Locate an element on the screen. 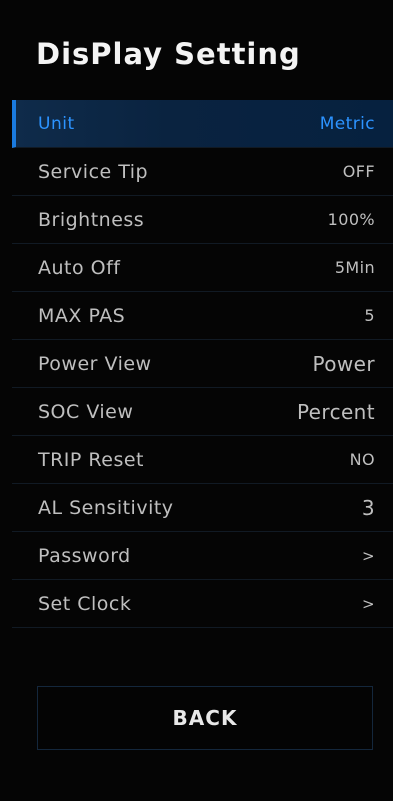 This screenshot has width=393, height=801. menu-item-value: OFF is located at coordinates (358, 171).